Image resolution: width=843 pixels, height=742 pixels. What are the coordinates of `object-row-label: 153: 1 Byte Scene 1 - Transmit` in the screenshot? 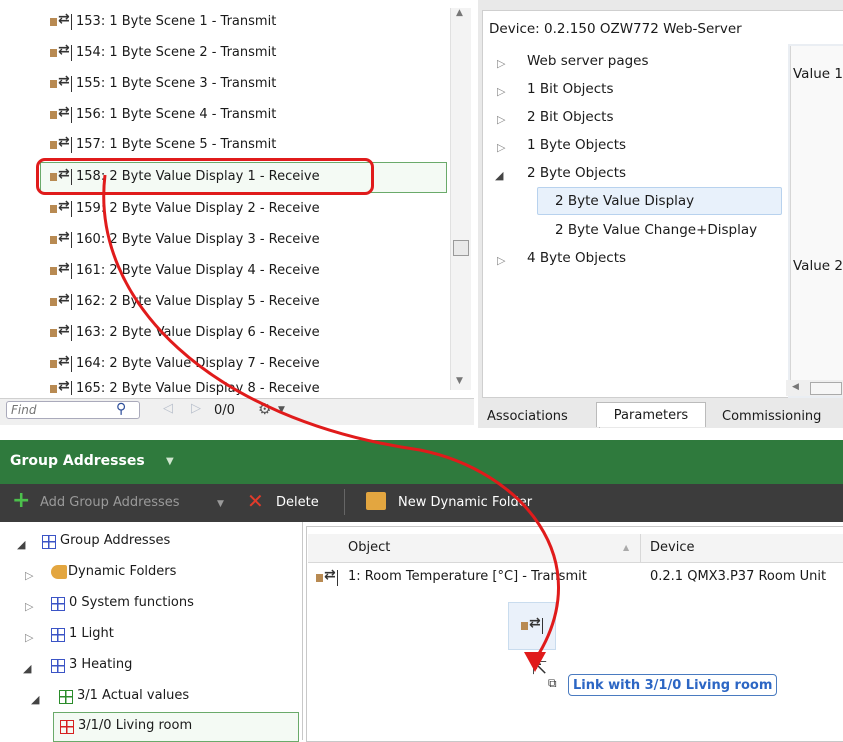 It's located at (176, 21).